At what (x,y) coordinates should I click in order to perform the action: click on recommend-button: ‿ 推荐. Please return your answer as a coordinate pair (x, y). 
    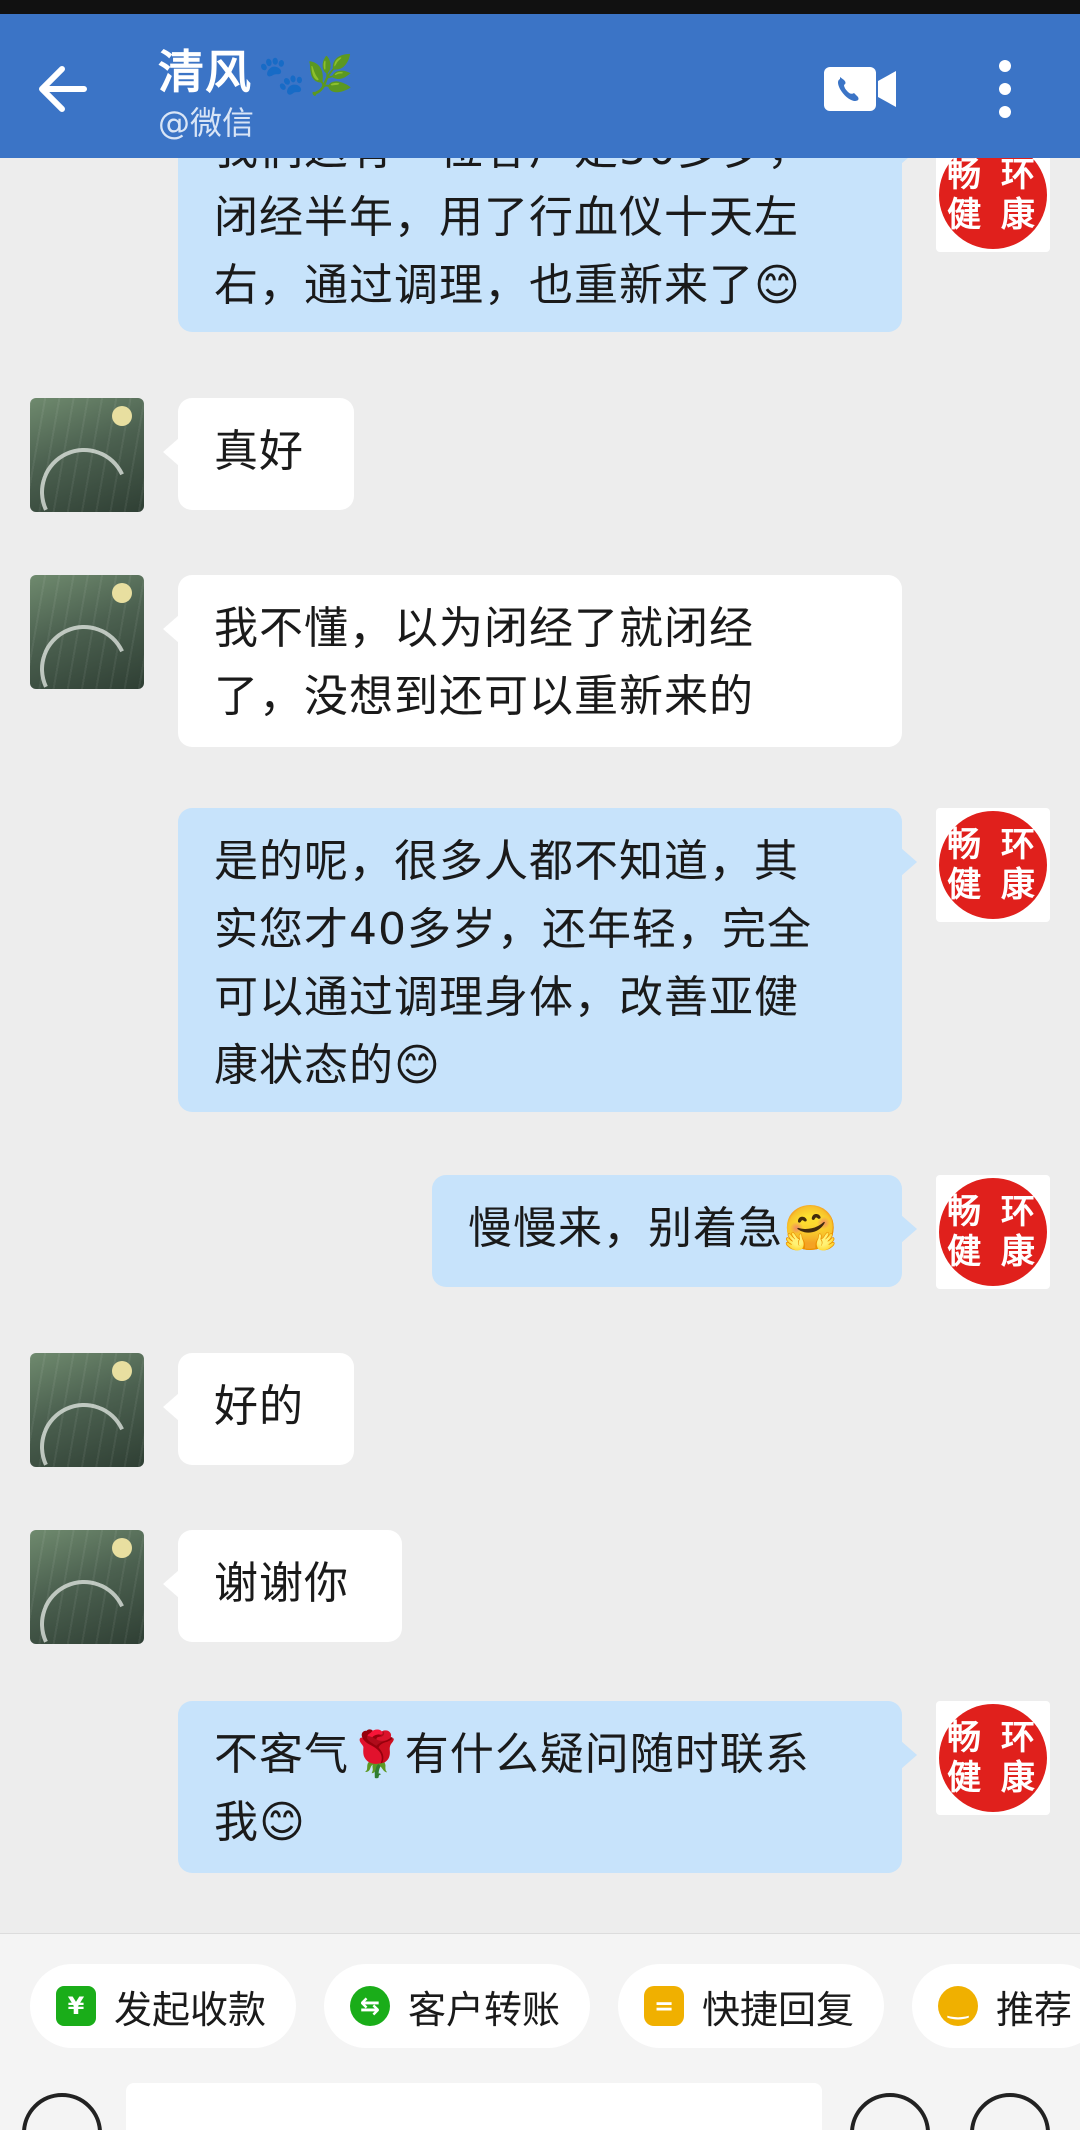
    Looking at the image, I should click on (996, 2006).